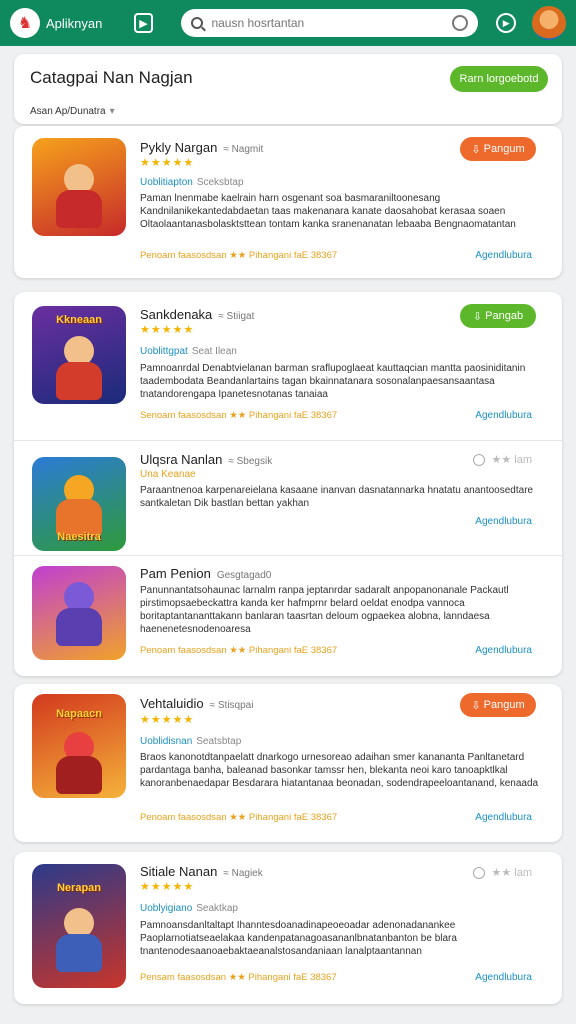 Image resolution: width=576 pixels, height=1024 pixels. I want to click on filter-dropdown: Asan Ap/Dunatra ▾, so click(72, 111).